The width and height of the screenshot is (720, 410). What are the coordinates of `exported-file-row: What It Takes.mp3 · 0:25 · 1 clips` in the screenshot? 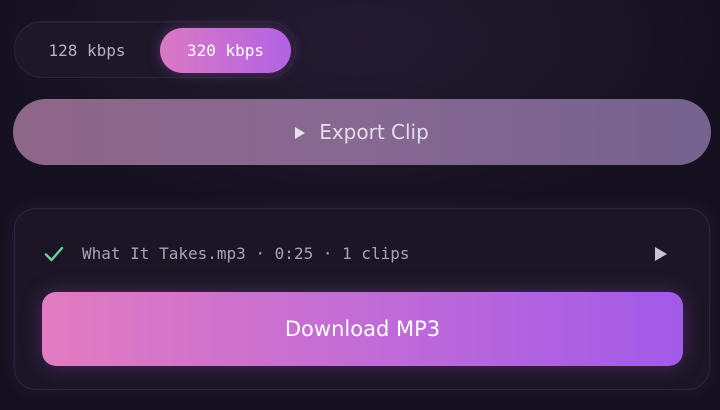 It's located at (362, 254).